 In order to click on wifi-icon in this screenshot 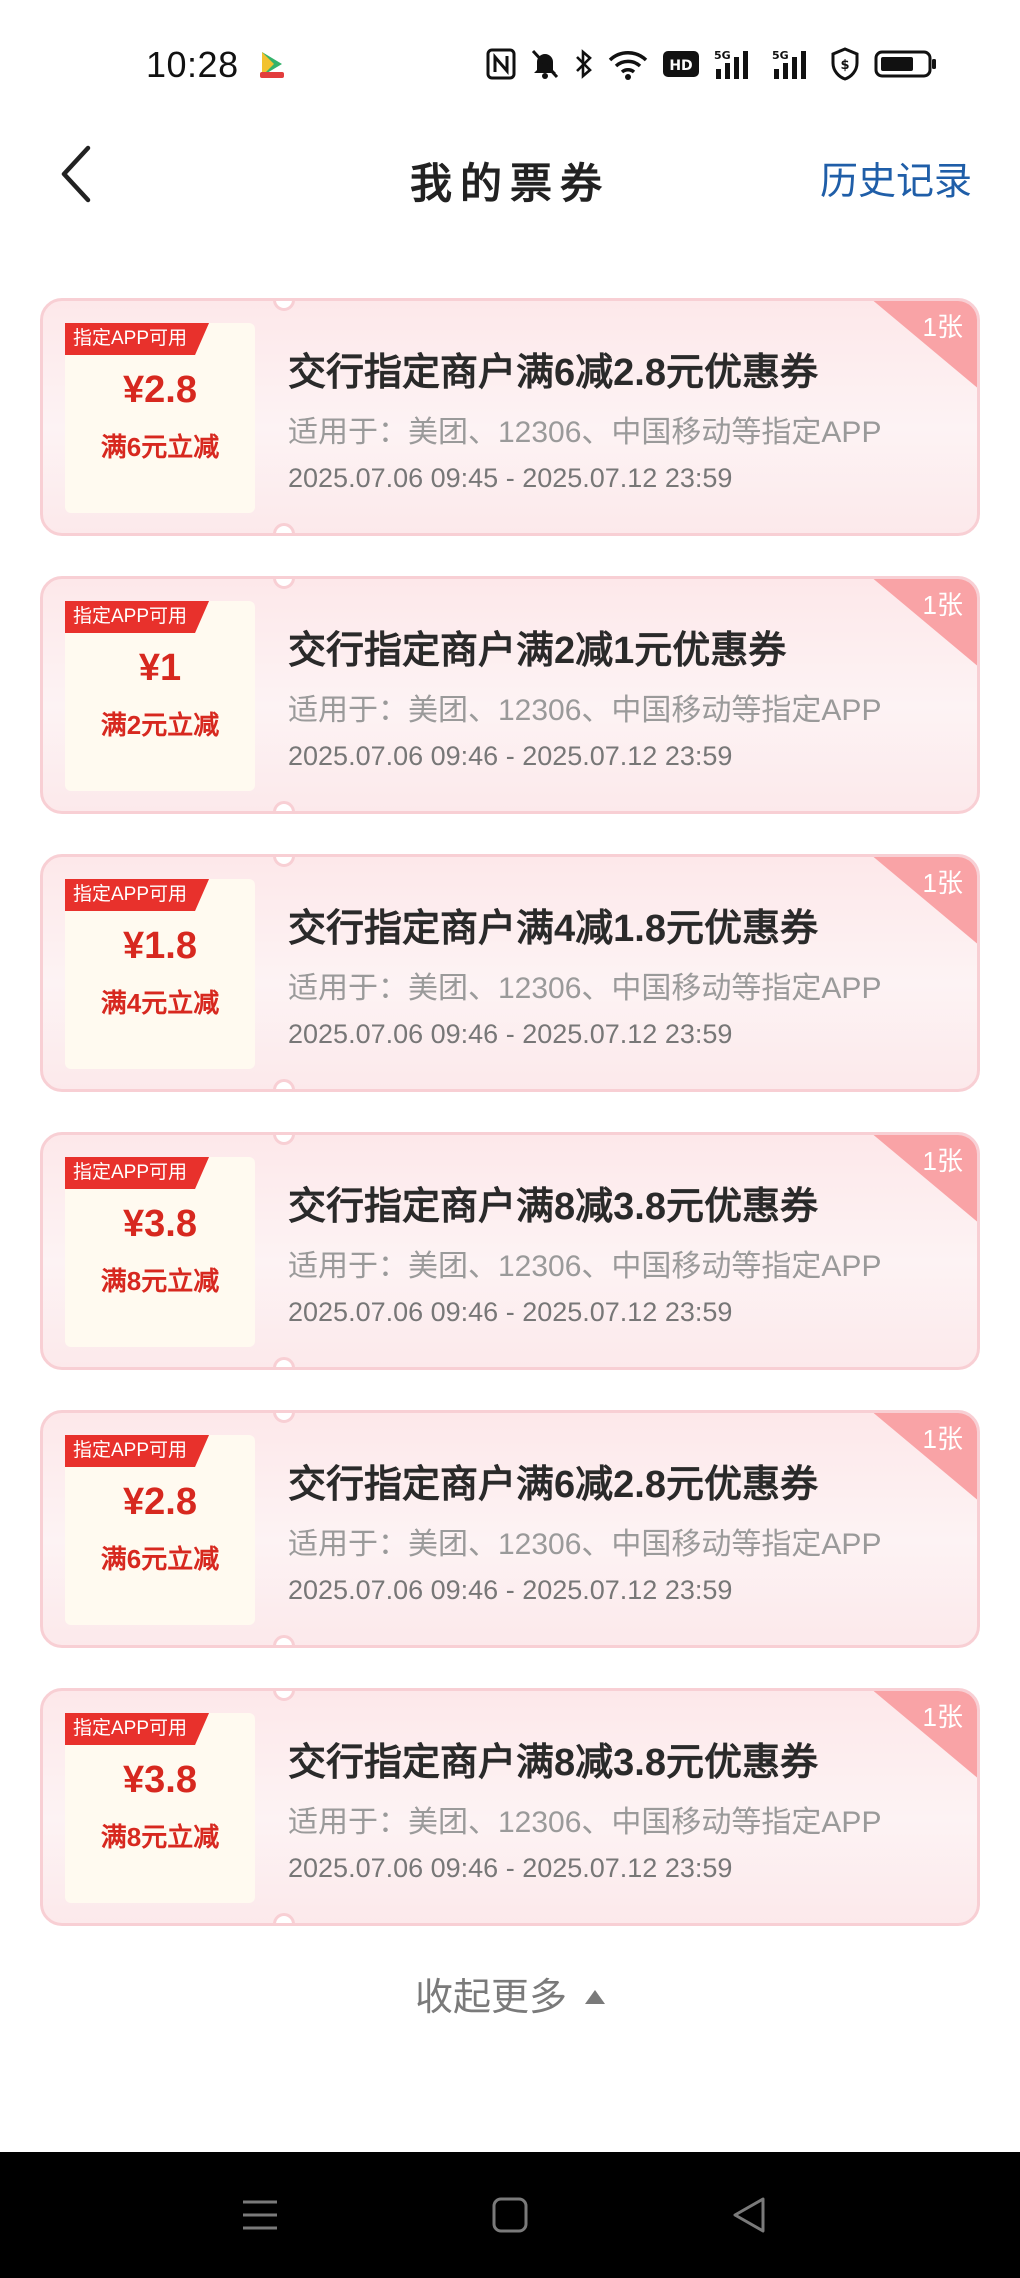, I will do `click(628, 64)`.